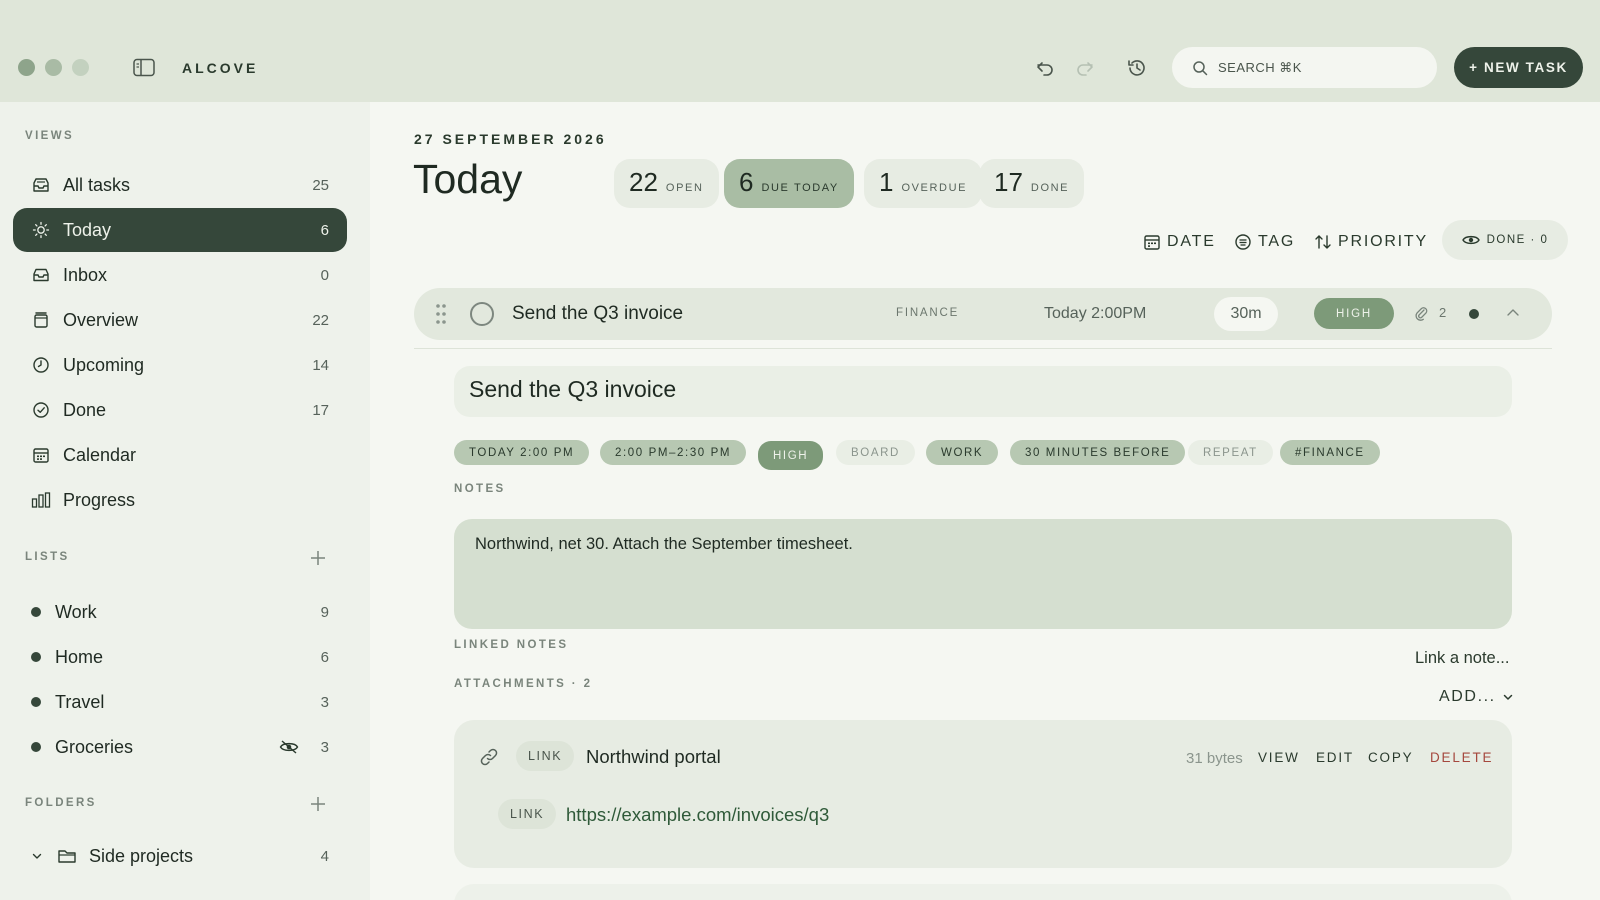 The width and height of the screenshot is (1600, 900). What do you see at coordinates (928, 313) in the screenshot?
I see `task-list-tag: FINANCE` at bounding box center [928, 313].